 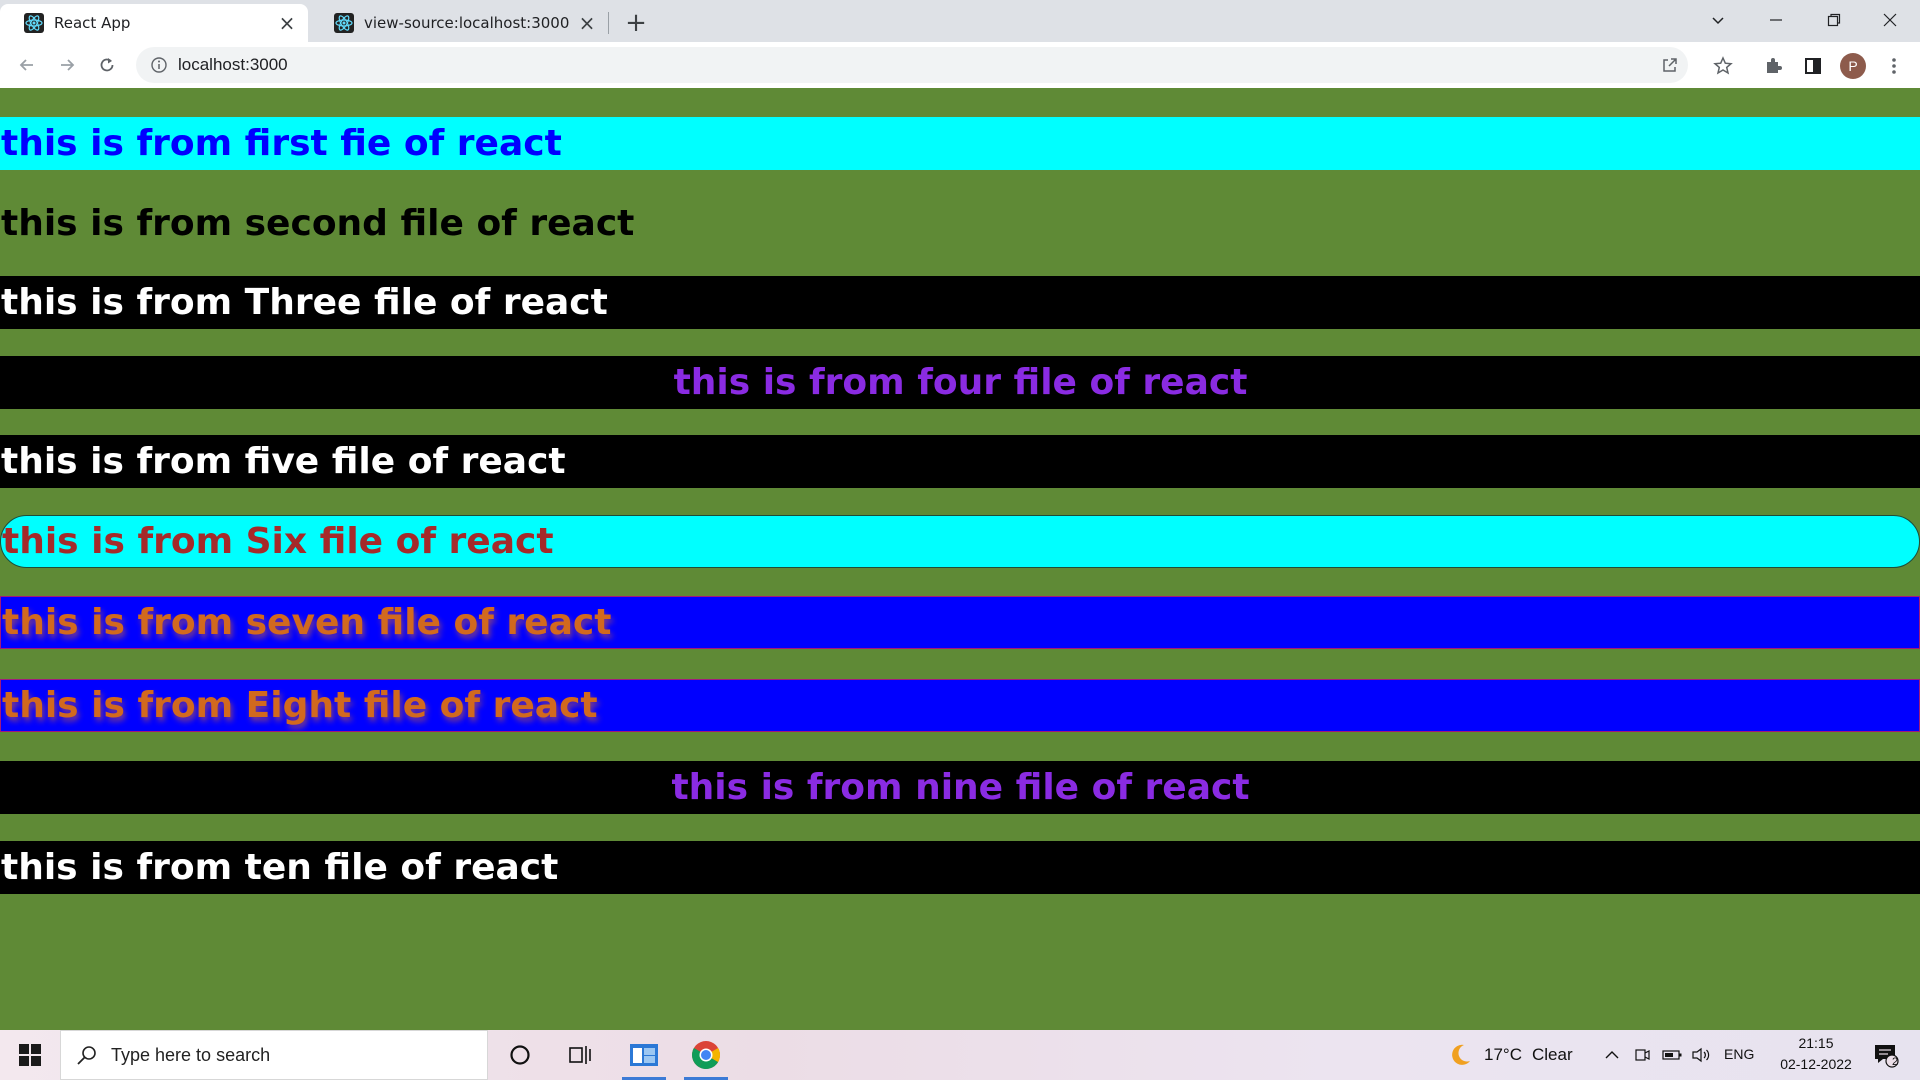 I want to click on tab-title: React App, so click(x=92, y=23).